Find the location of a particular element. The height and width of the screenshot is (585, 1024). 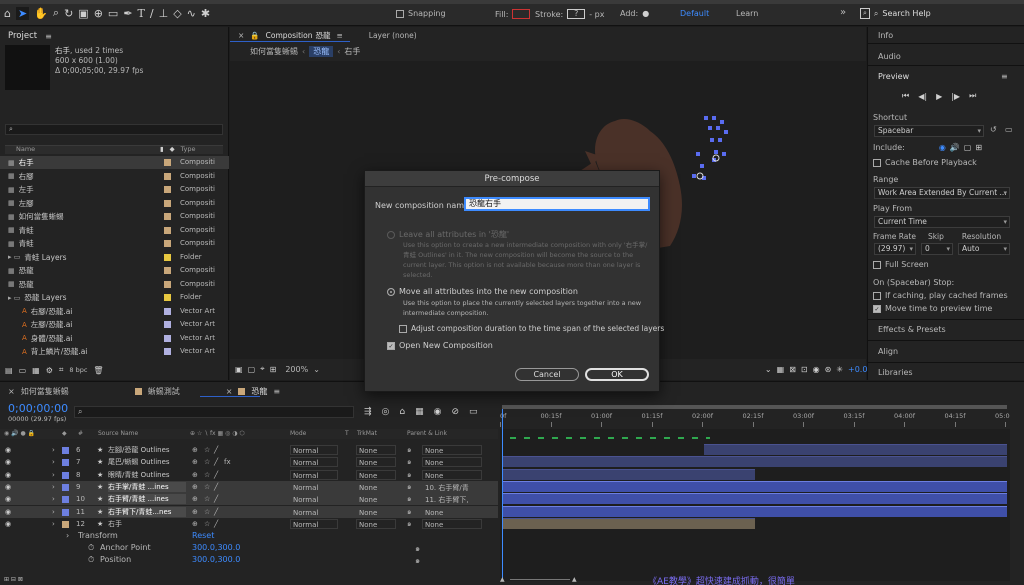

interpret-footage-icon: ▤ is located at coordinates (9, 370).